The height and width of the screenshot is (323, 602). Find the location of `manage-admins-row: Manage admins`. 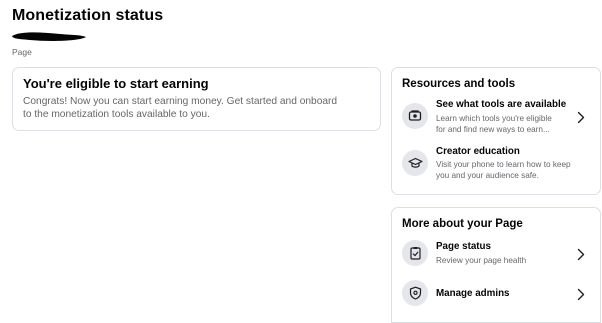

manage-admins-row: Manage admins is located at coordinates (496, 298).